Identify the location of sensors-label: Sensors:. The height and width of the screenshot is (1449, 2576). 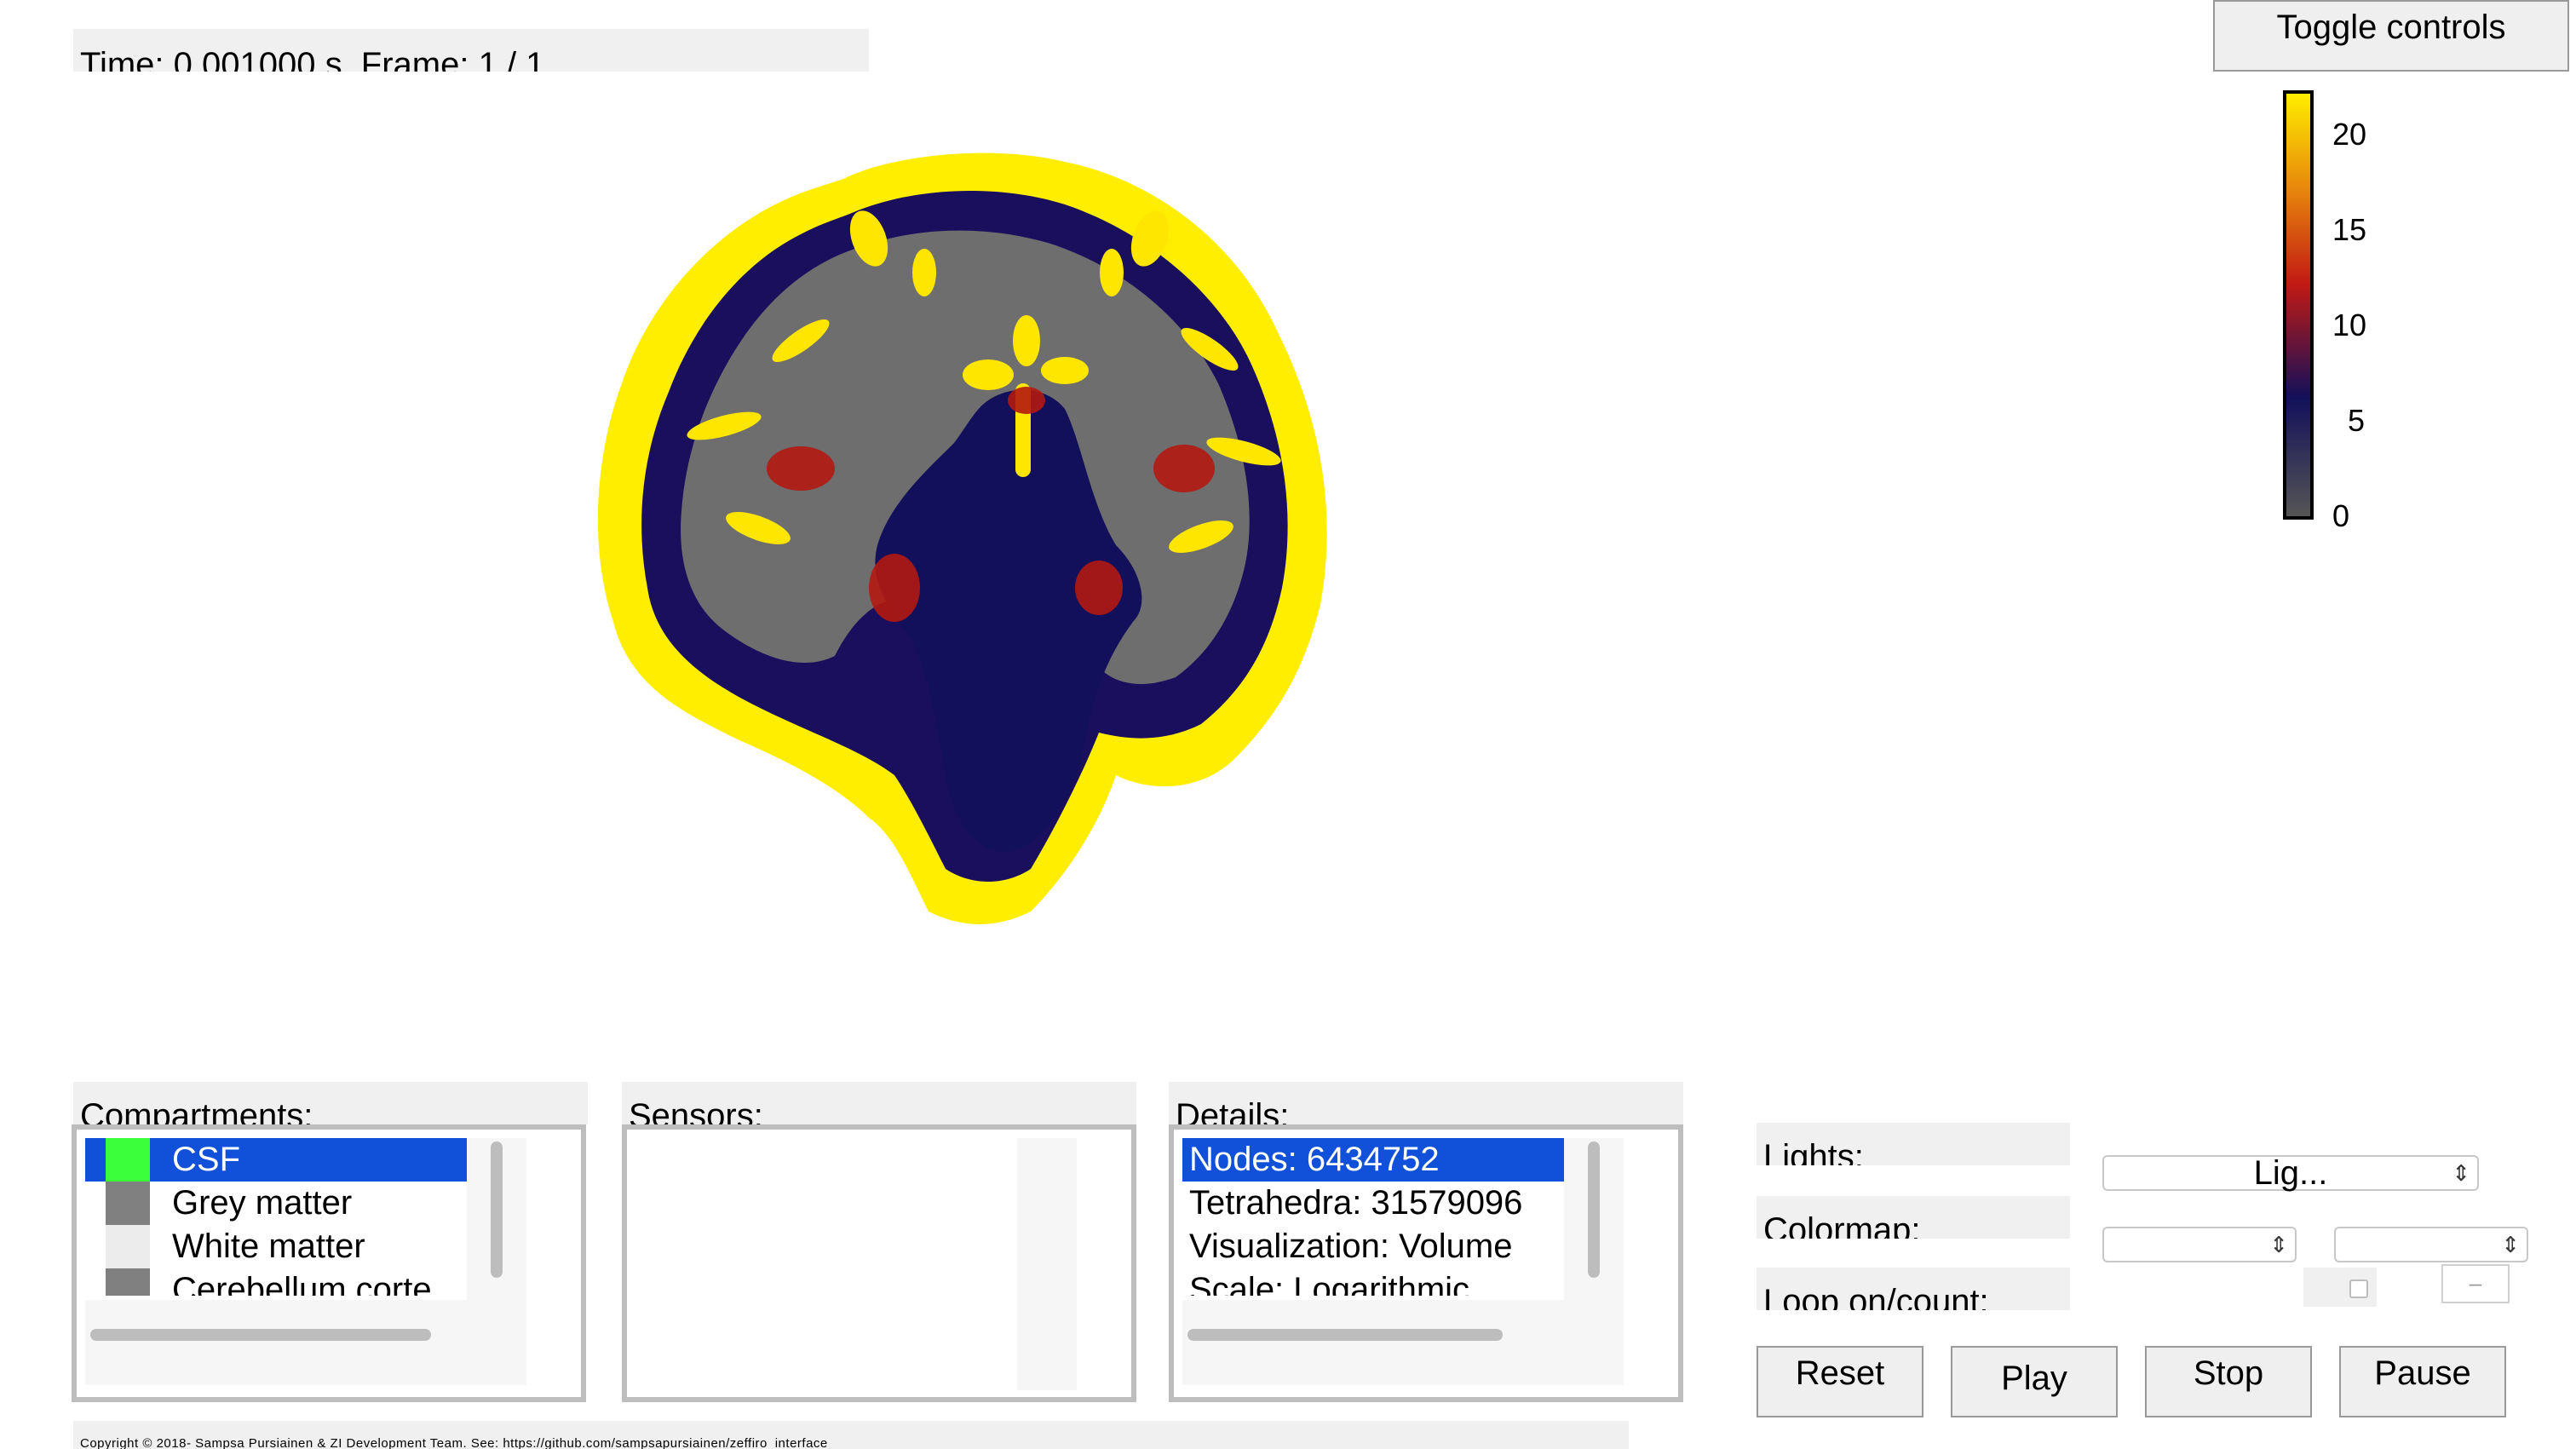
(879, 1103).